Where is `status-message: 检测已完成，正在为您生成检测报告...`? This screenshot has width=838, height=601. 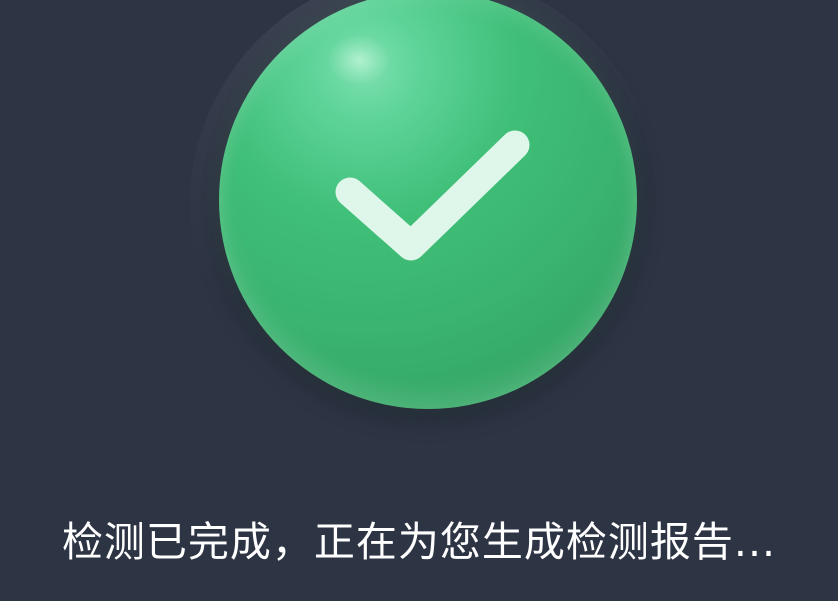 status-message: 检测已完成，正在为您生成检测报告... is located at coordinates (419, 542).